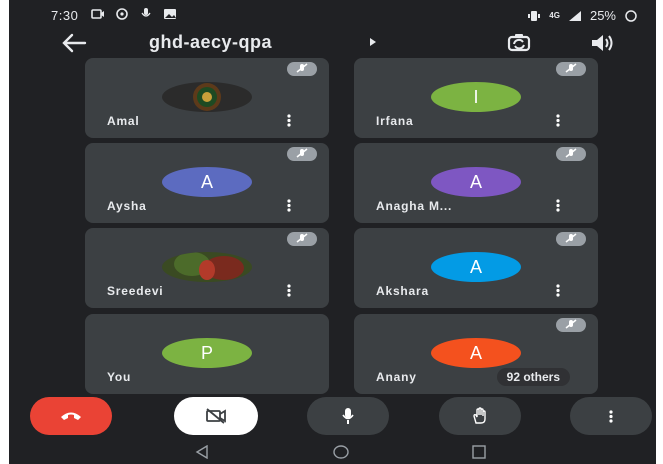 Image resolution: width=663 pixels, height=464 pixels. What do you see at coordinates (519, 43) in the screenshot?
I see `switch-camera-icon` at bounding box center [519, 43].